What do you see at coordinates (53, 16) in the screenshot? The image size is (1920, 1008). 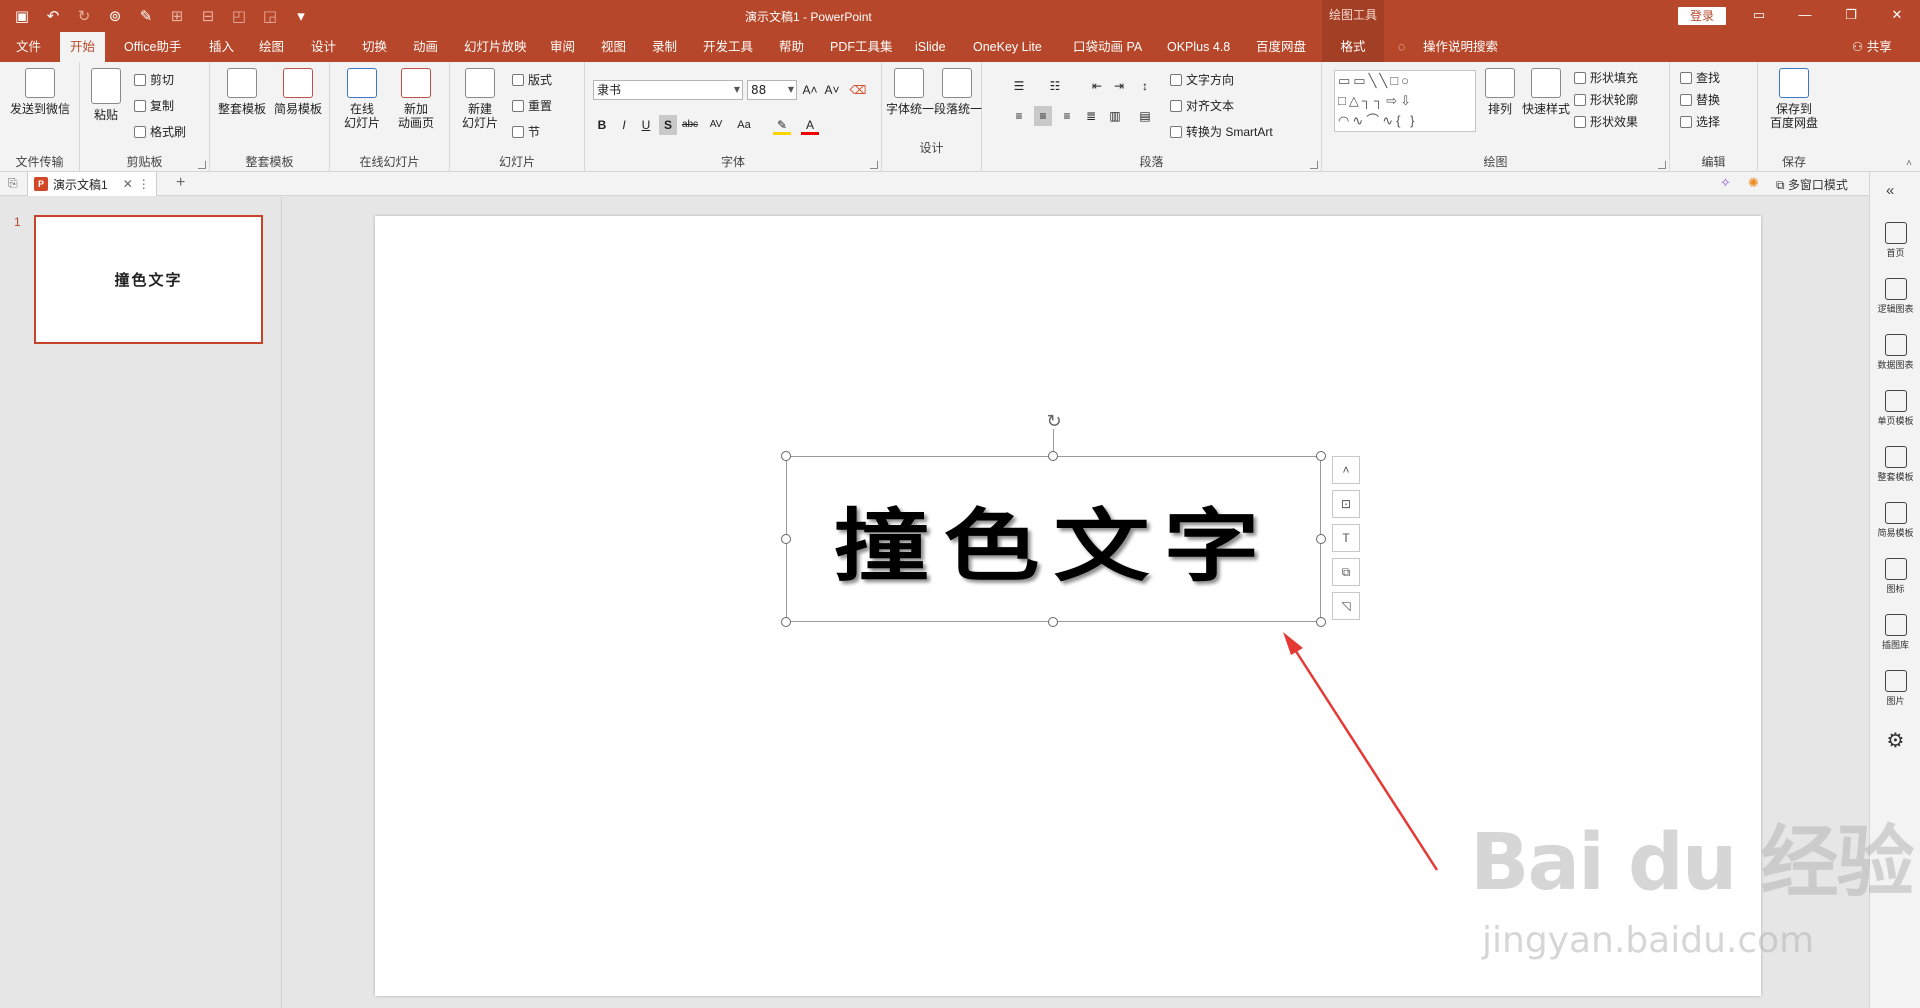 I see `undo-icon: ↶` at bounding box center [53, 16].